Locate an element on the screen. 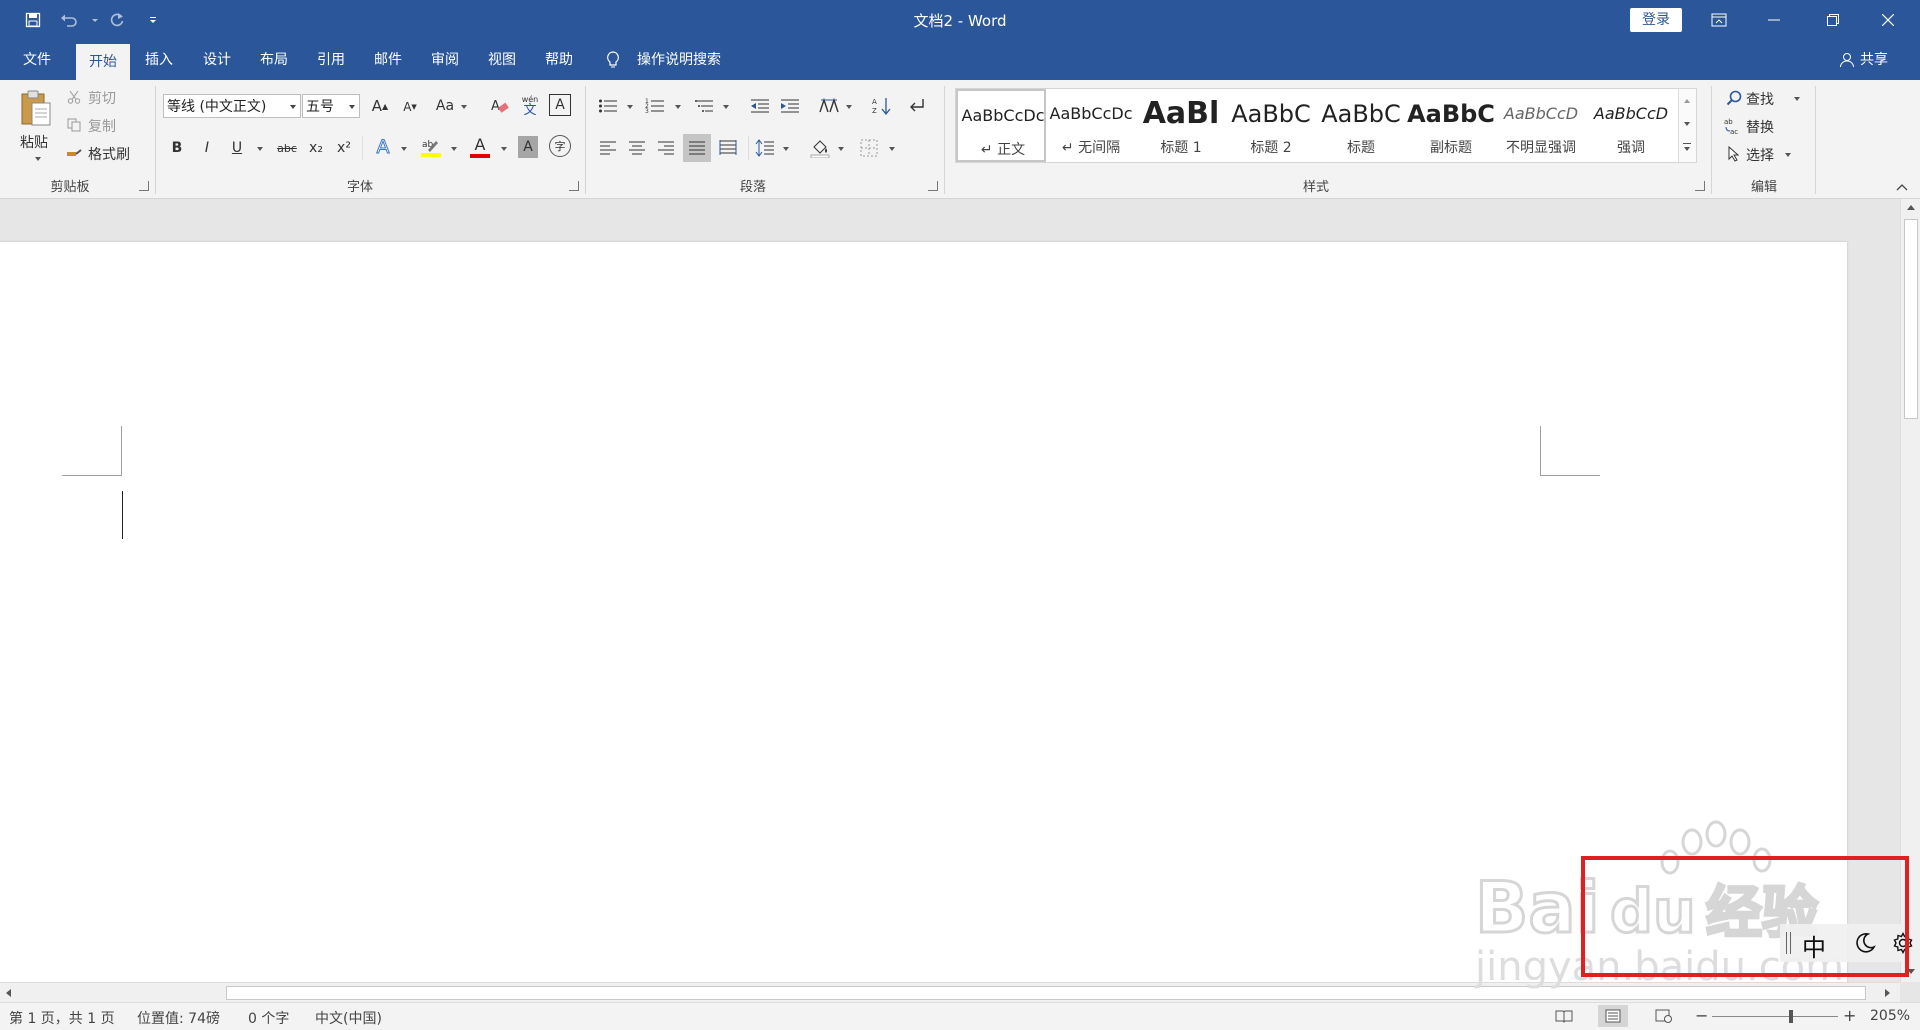 The image size is (1920, 1030). numbering-dropdown-icon is located at coordinates (678, 107).